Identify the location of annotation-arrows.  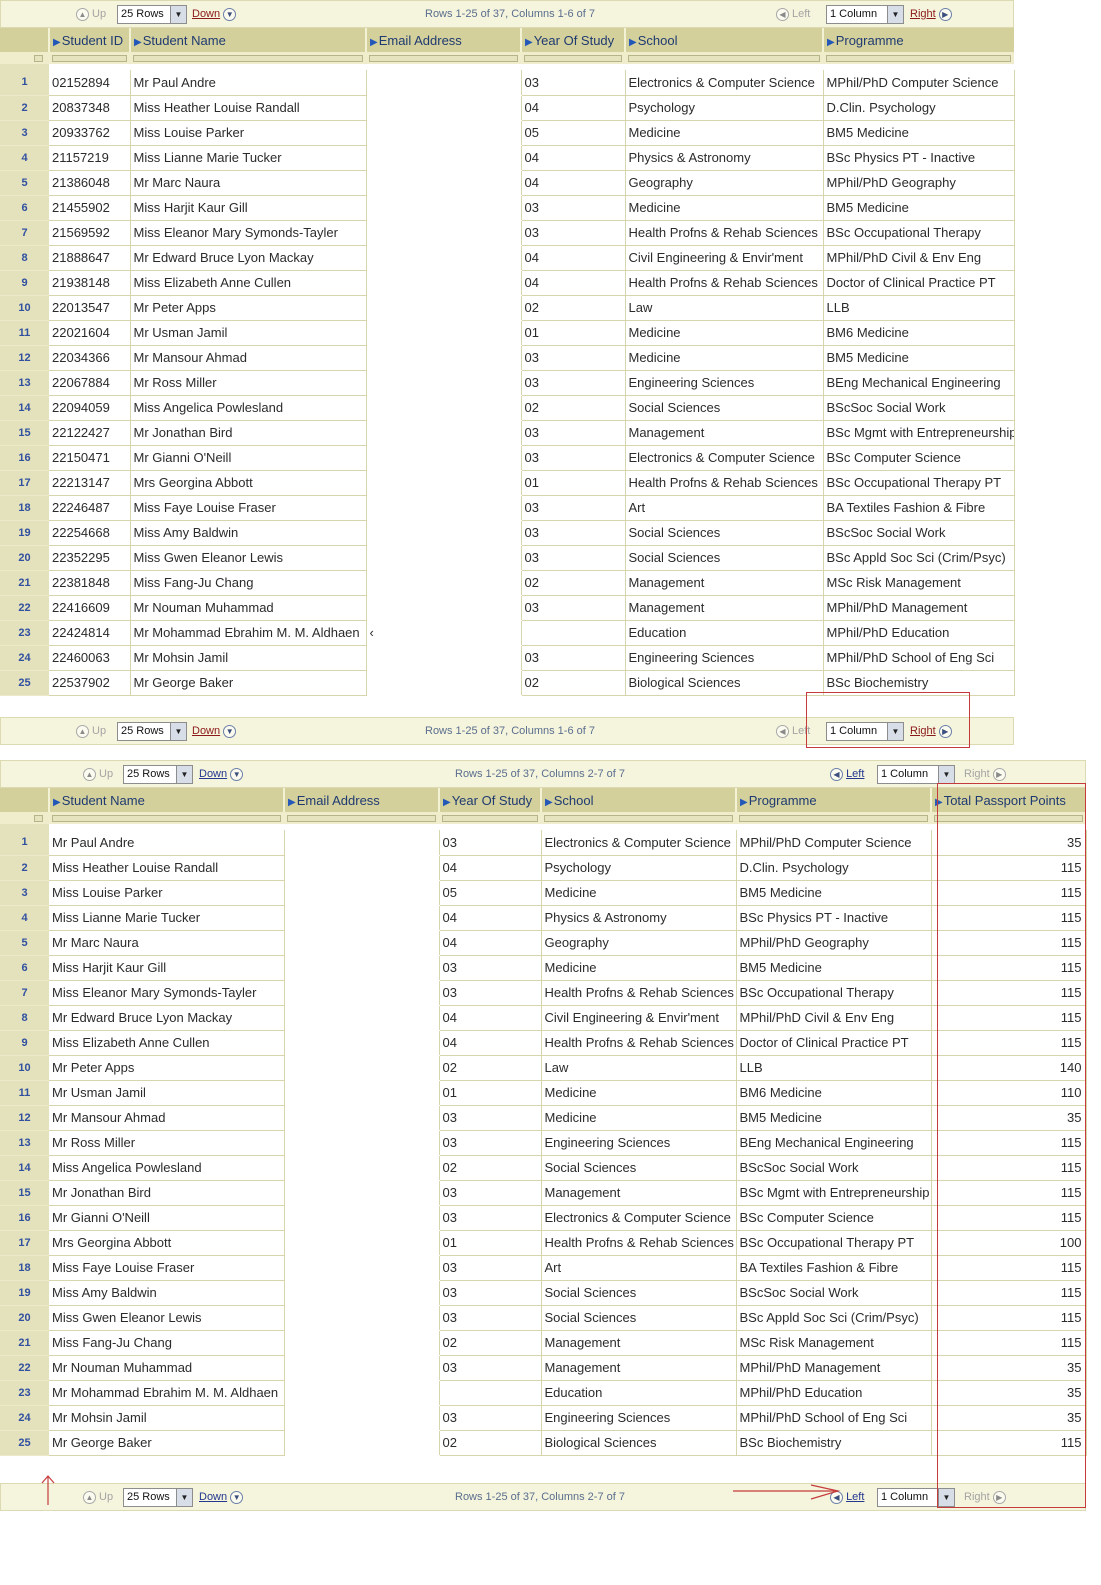
(441, 1490).